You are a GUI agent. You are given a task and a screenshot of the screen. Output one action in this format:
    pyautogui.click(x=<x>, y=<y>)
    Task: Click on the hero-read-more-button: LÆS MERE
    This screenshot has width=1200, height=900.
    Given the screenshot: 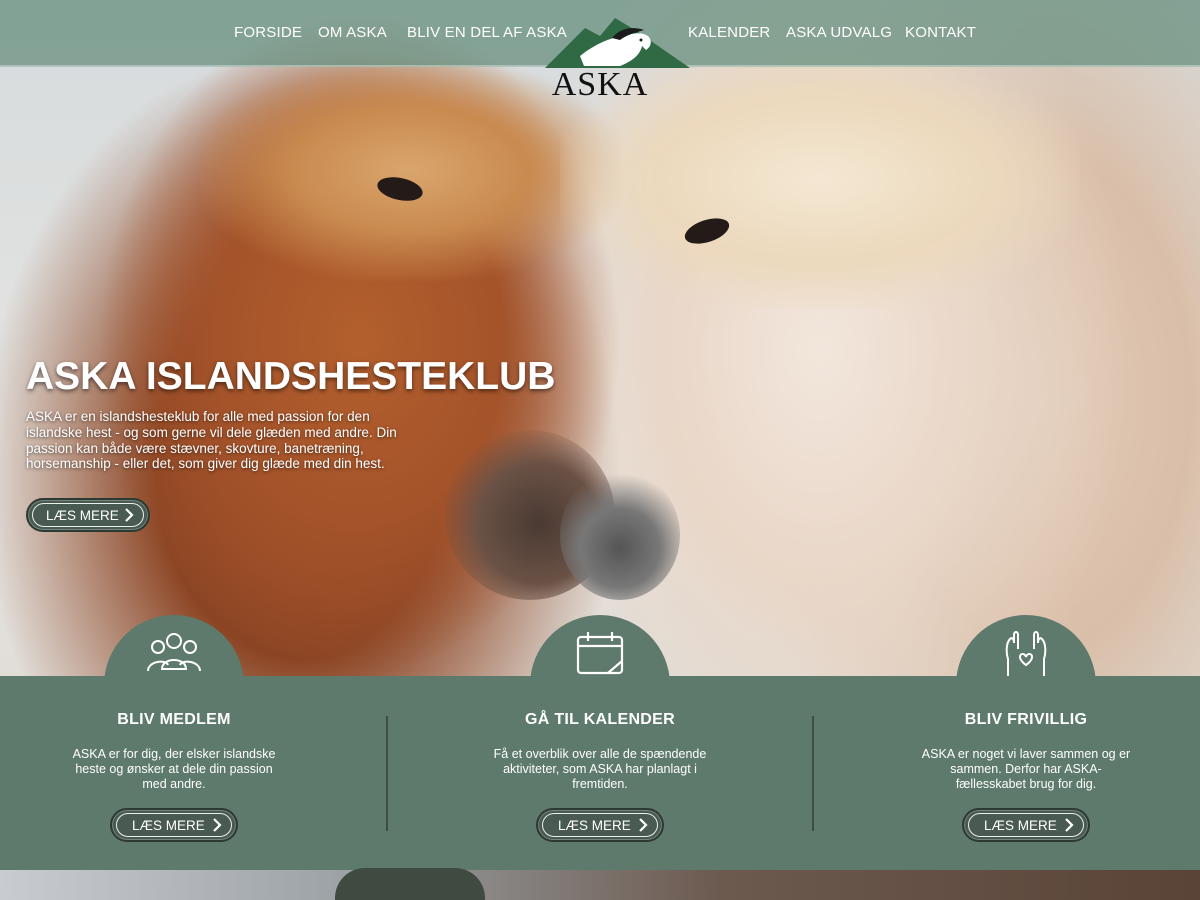 What is the action you would take?
    pyautogui.click(x=88, y=515)
    